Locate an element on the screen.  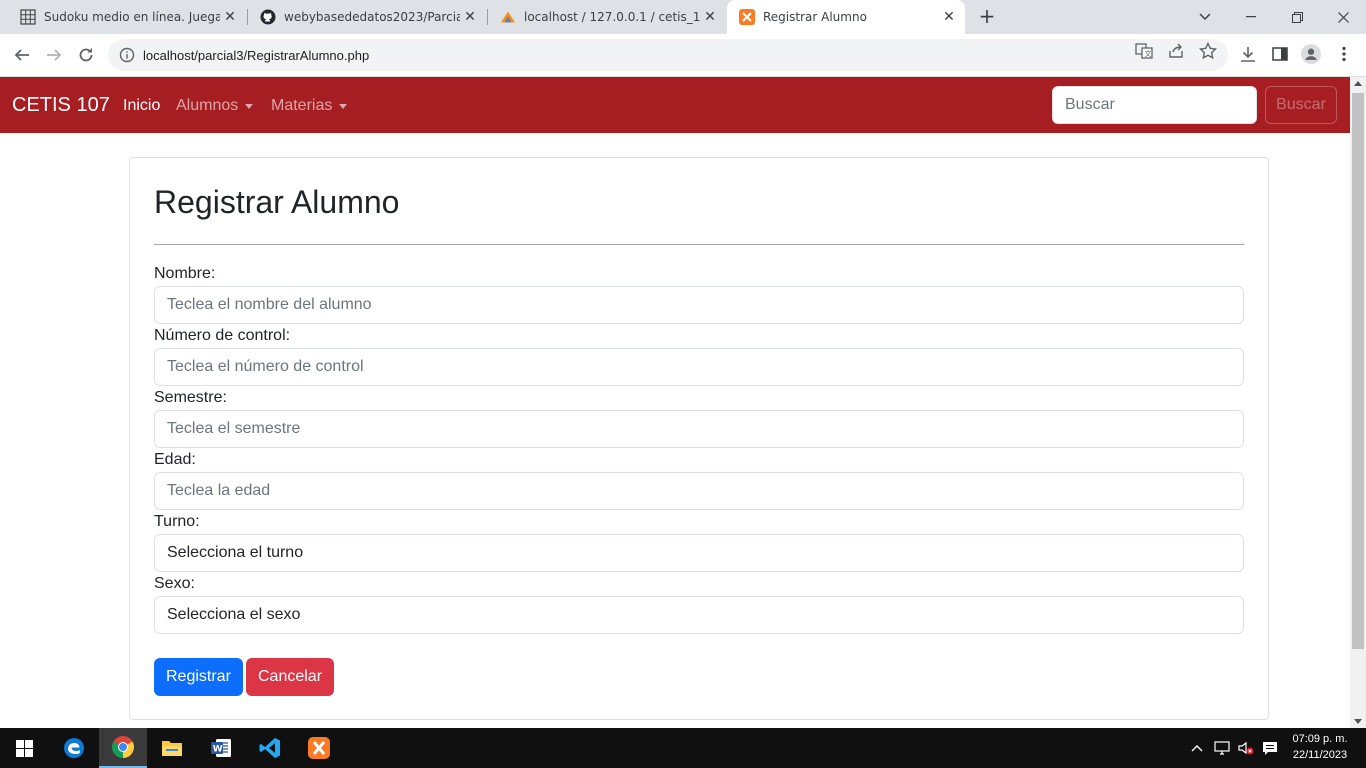
minimize-button is located at coordinates (1251, 17).